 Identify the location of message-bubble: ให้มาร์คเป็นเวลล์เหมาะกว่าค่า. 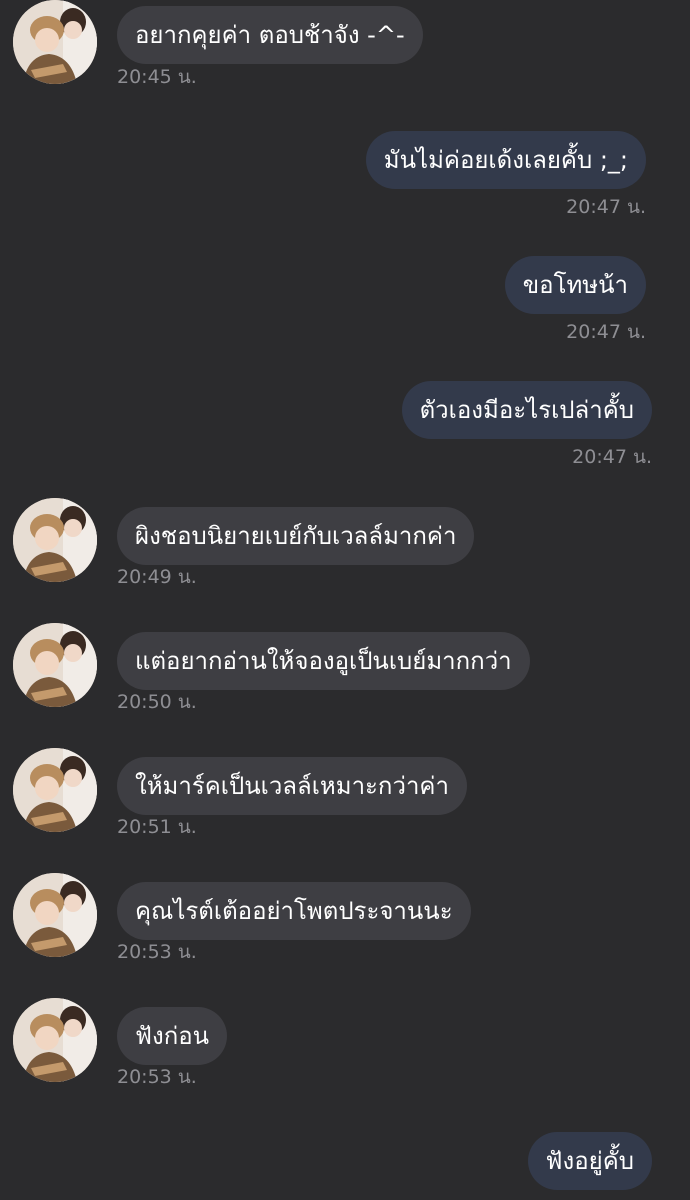
(292, 786).